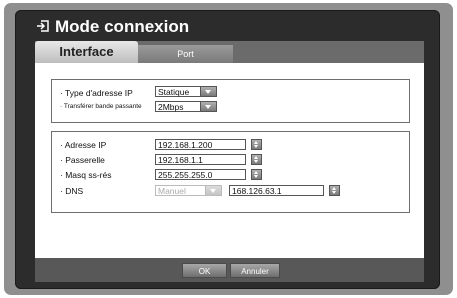 The width and height of the screenshot is (457, 298). I want to click on cancel-button: Annuler, so click(255, 270).